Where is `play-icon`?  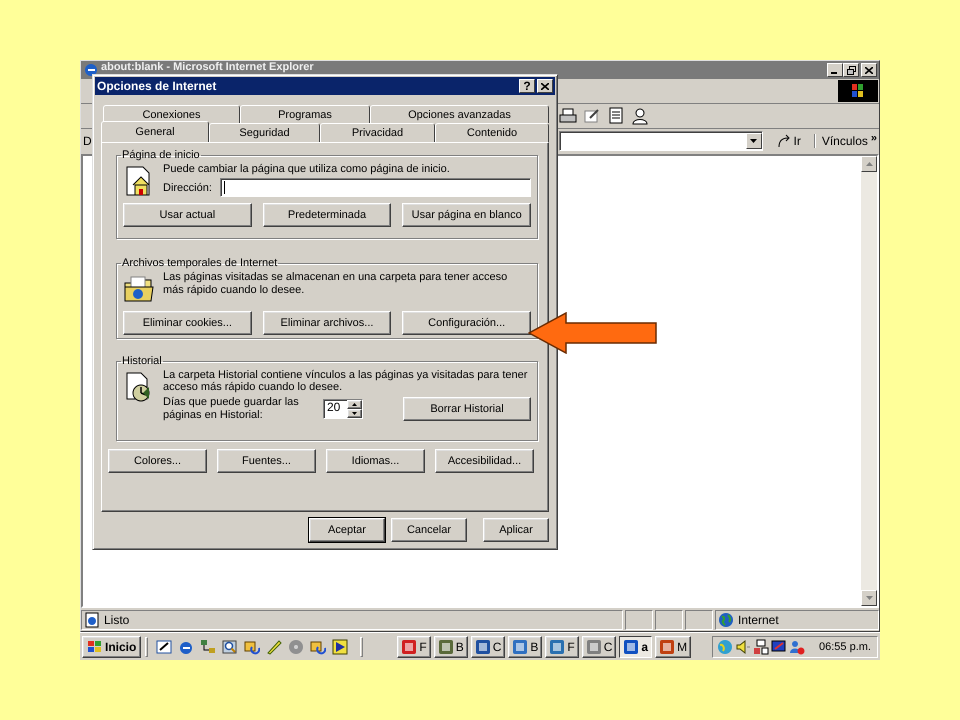
play-icon is located at coordinates (340, 646).